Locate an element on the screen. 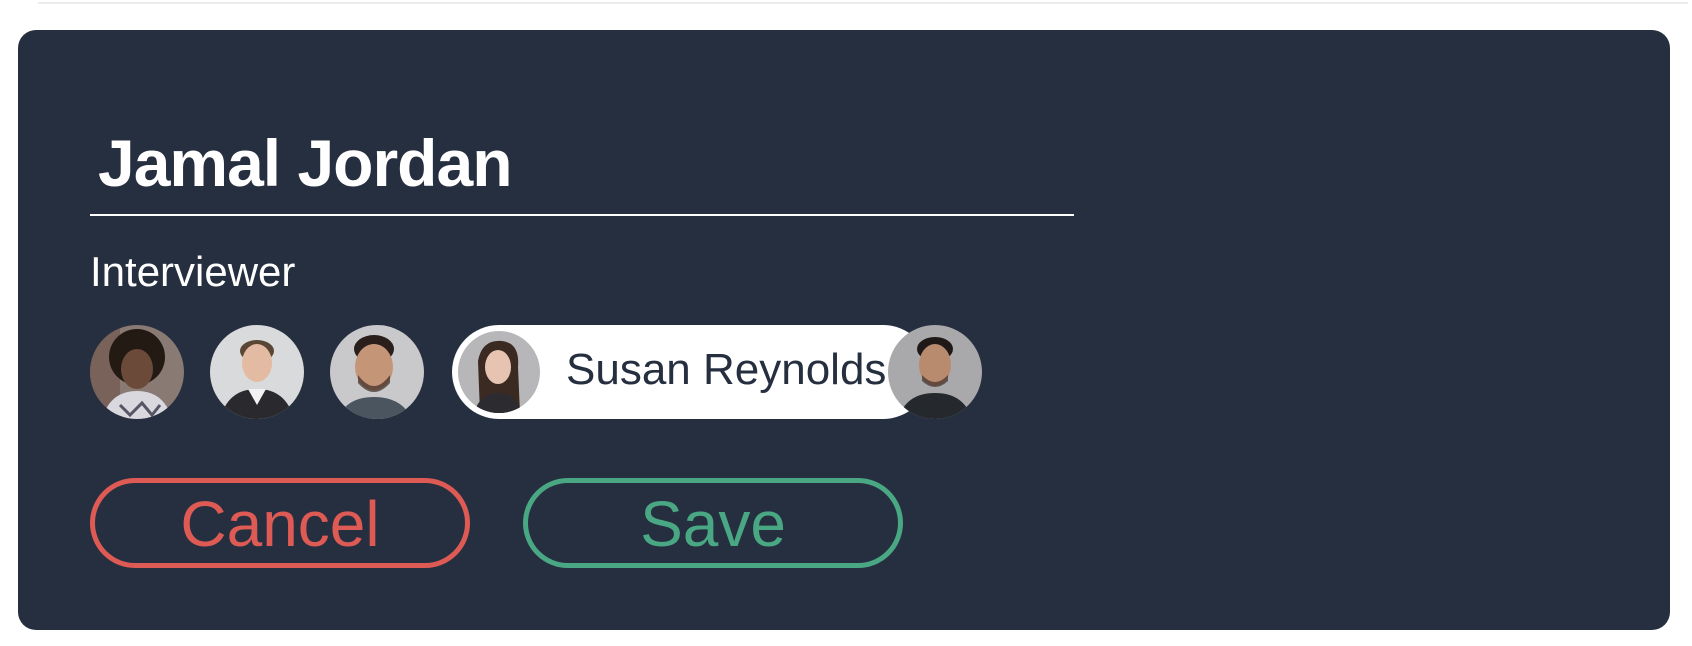 This screenshot has height=646, width=1692. interviewer-picker: Susan Reynolds is located at coordinates (590, 371).